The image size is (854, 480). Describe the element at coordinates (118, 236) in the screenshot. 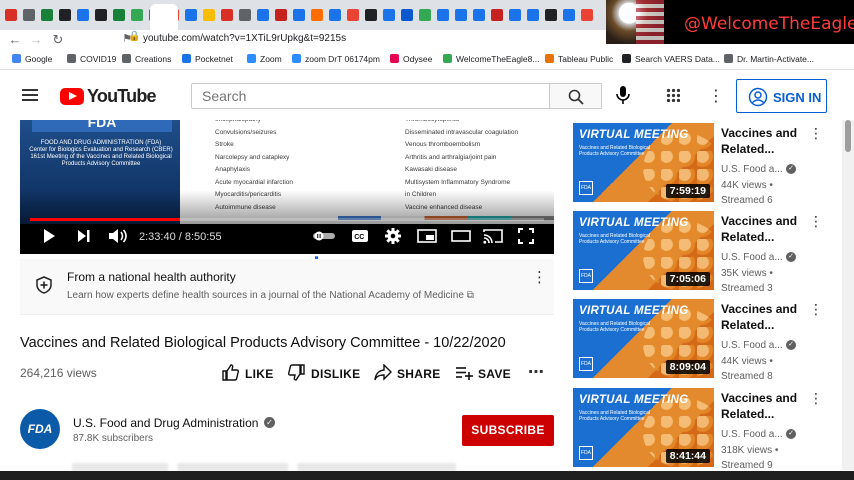

I see `volume-icon` at that location.